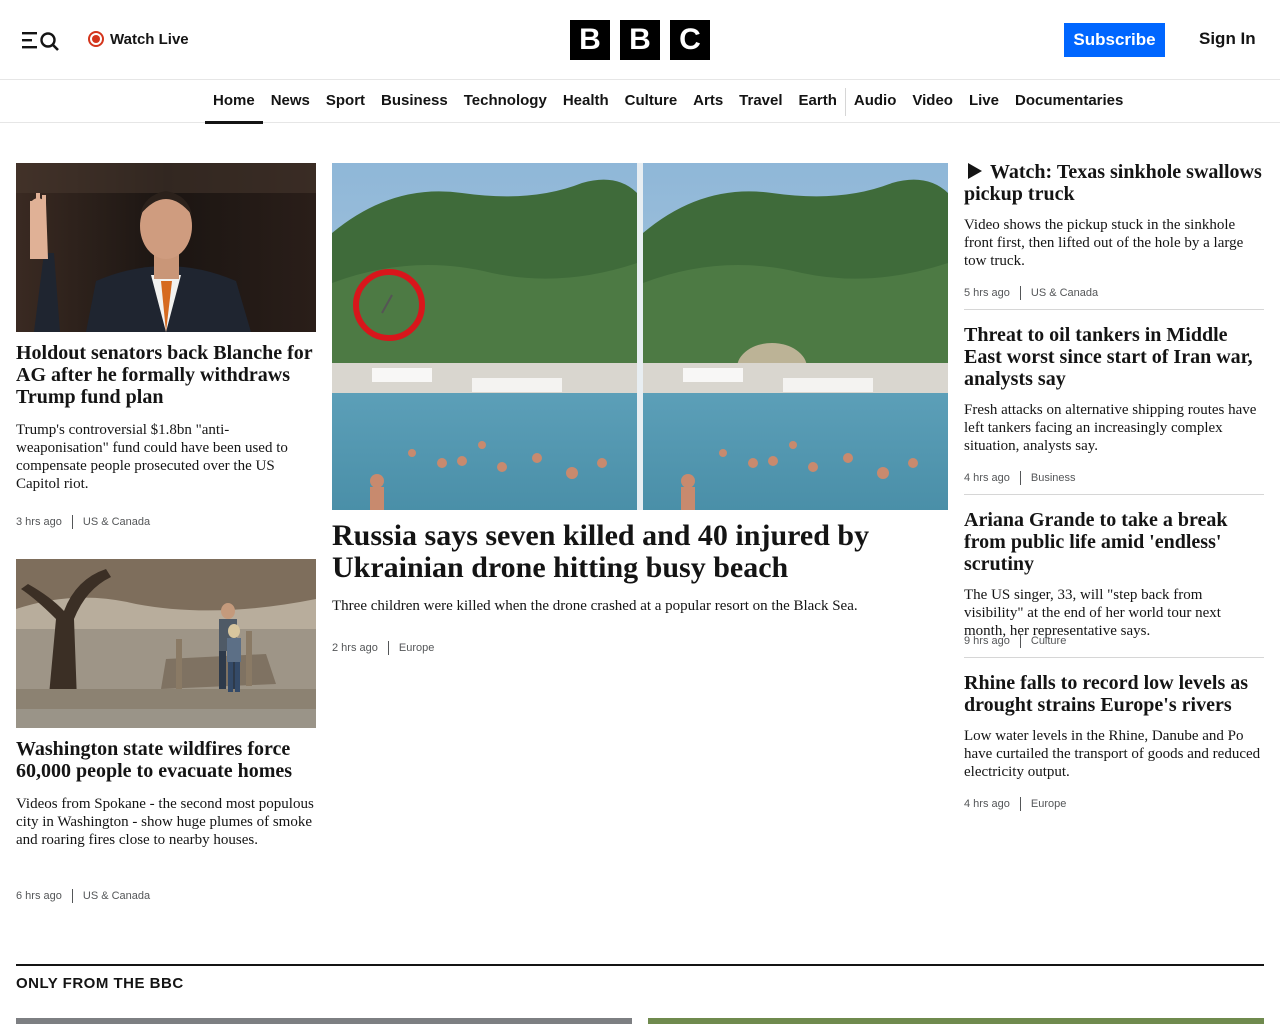  I want to click on nav-item-video: Video, so click(932, 102).